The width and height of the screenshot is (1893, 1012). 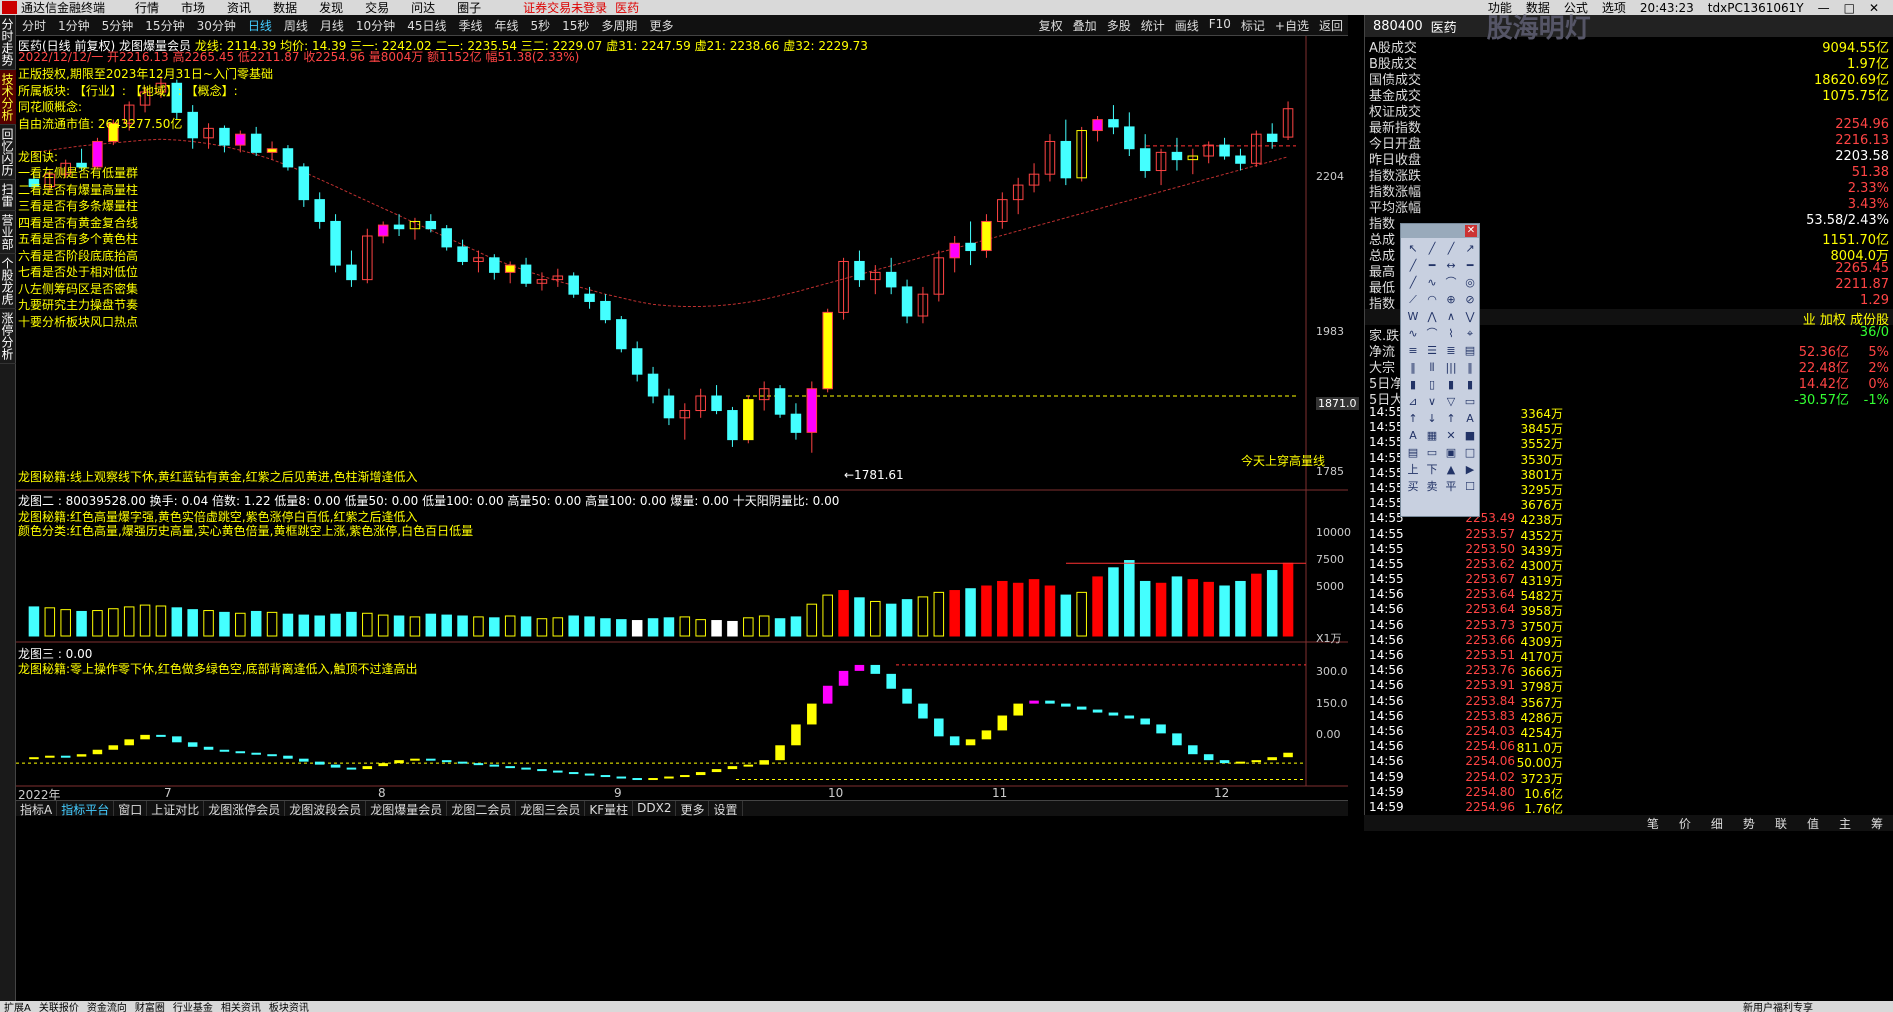 I want to click on chart-tool-button: 返回, so click(x=1331, y=25).